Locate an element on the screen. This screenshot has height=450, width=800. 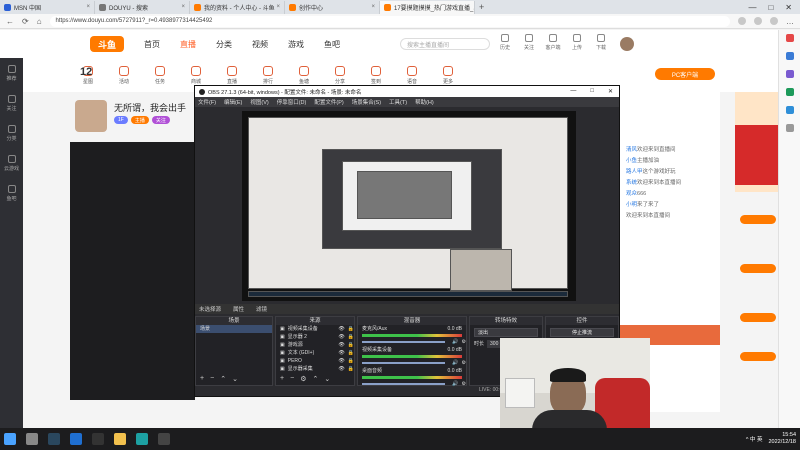
source-item: ▣ 显示器采集 👁 🔒 is located at coordinates (315, 369).